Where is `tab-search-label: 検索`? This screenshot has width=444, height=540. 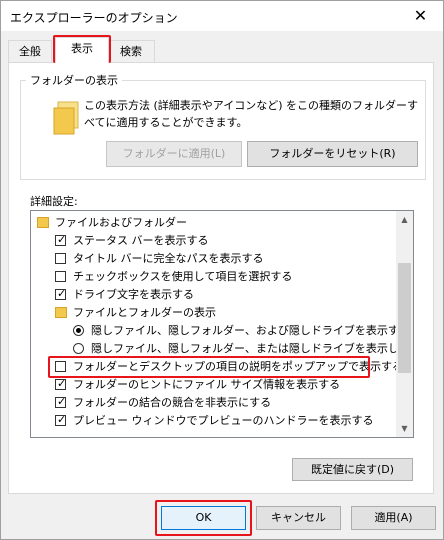 tab-search-label: 検索 is located at coordinates (131, 51).